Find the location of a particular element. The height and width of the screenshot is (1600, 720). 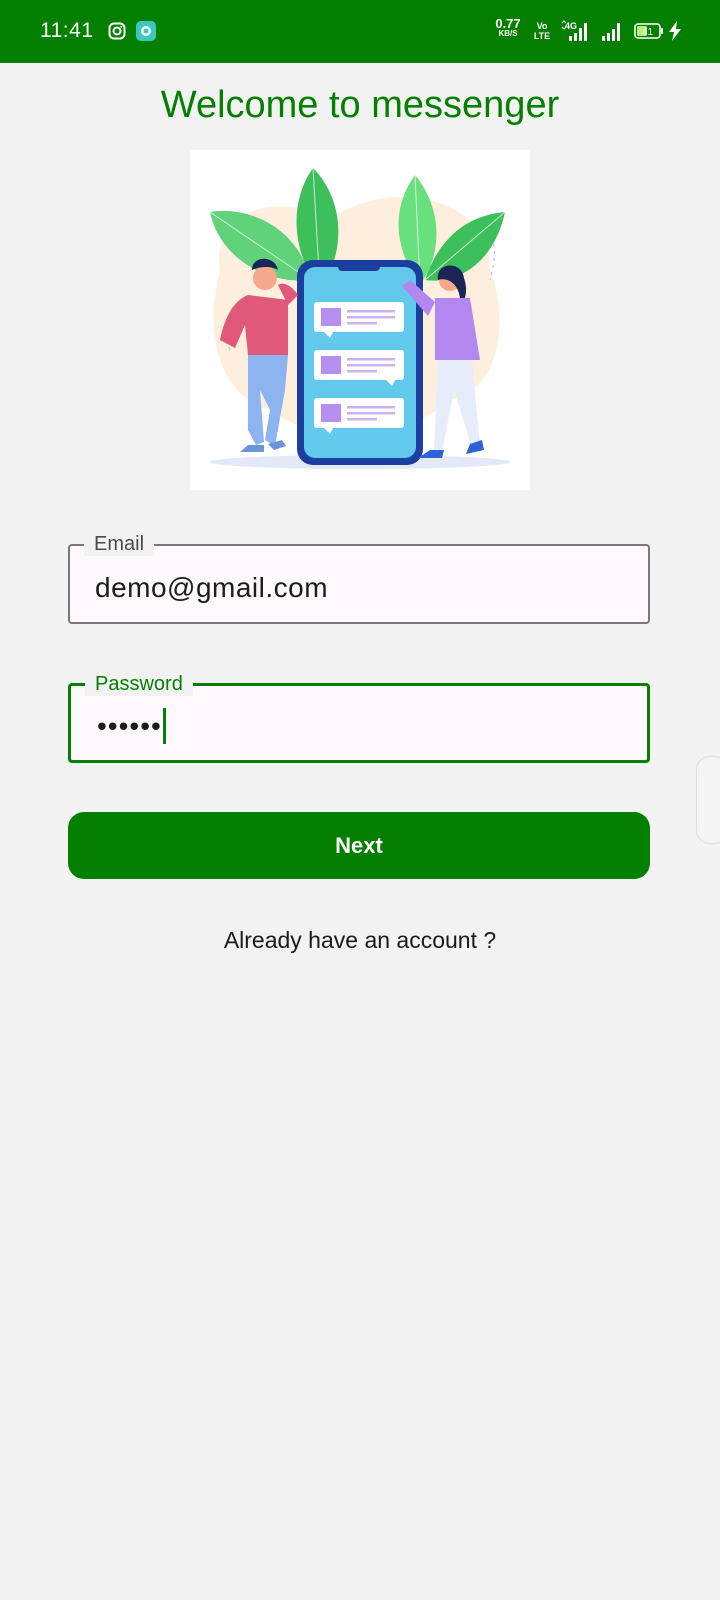

email-label: Email is located at coordinates (119, 544).